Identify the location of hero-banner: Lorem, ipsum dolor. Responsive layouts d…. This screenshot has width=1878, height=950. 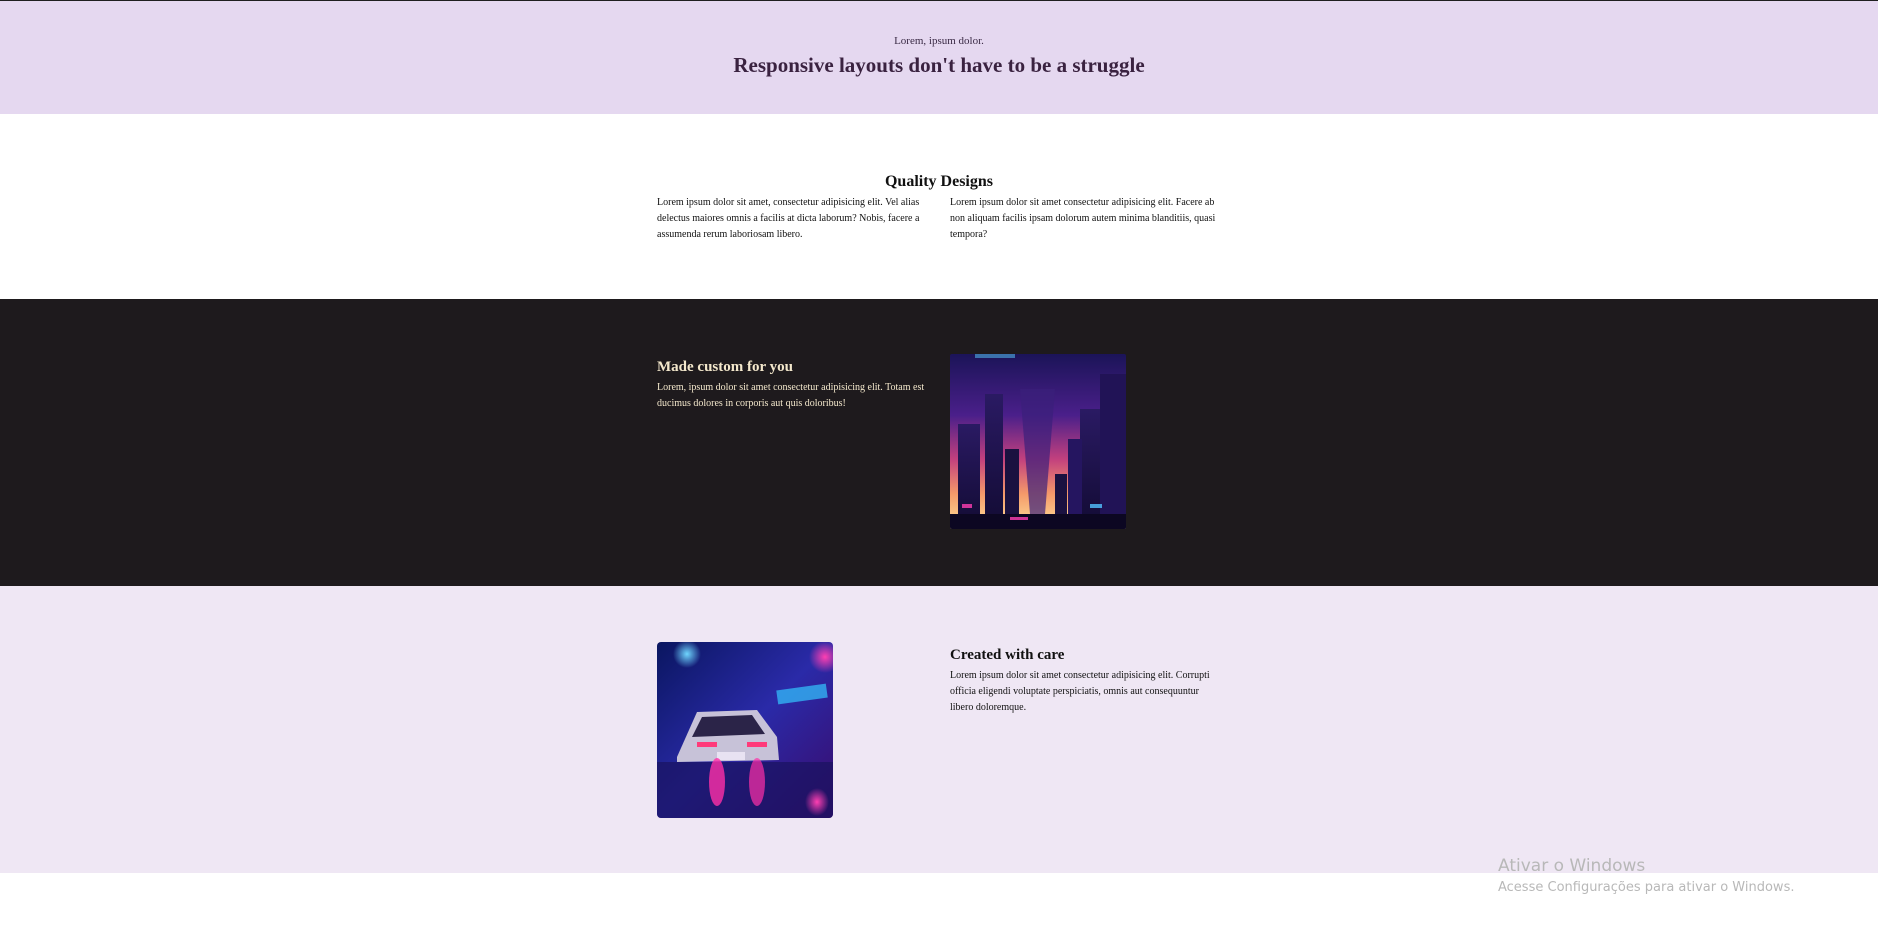
(939, 57).